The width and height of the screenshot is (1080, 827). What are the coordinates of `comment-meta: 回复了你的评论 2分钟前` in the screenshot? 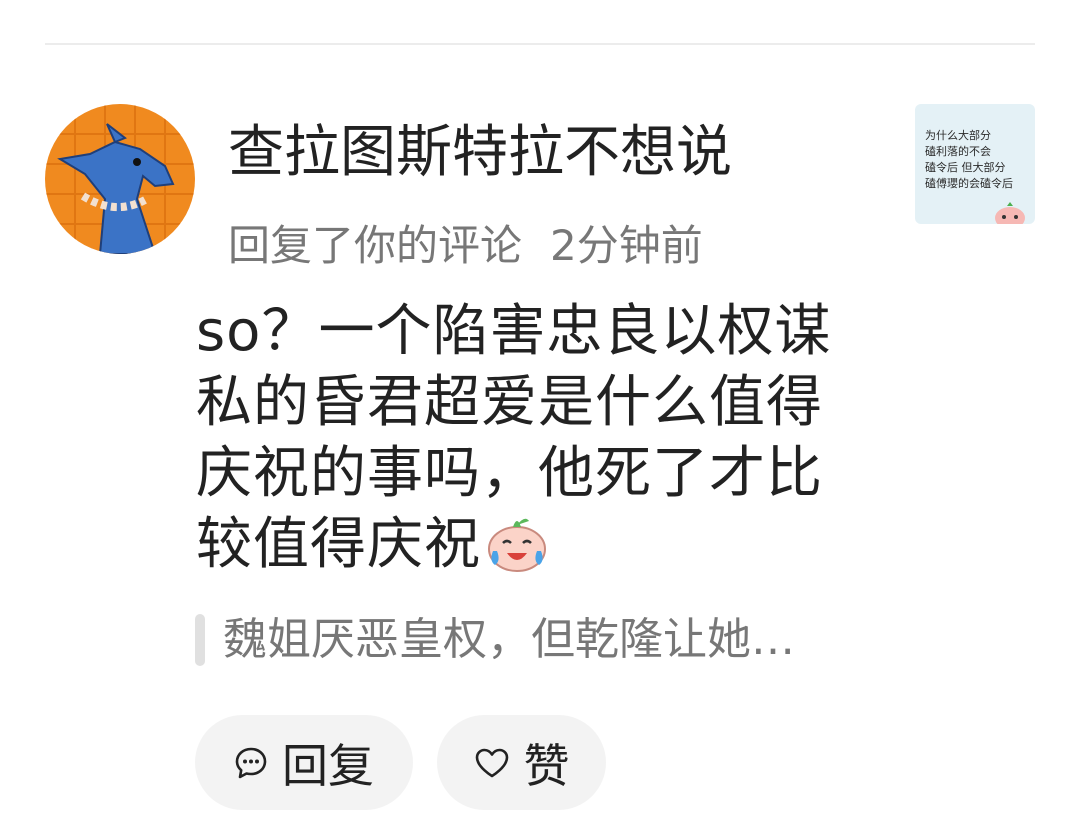 It's located at (465, 246).